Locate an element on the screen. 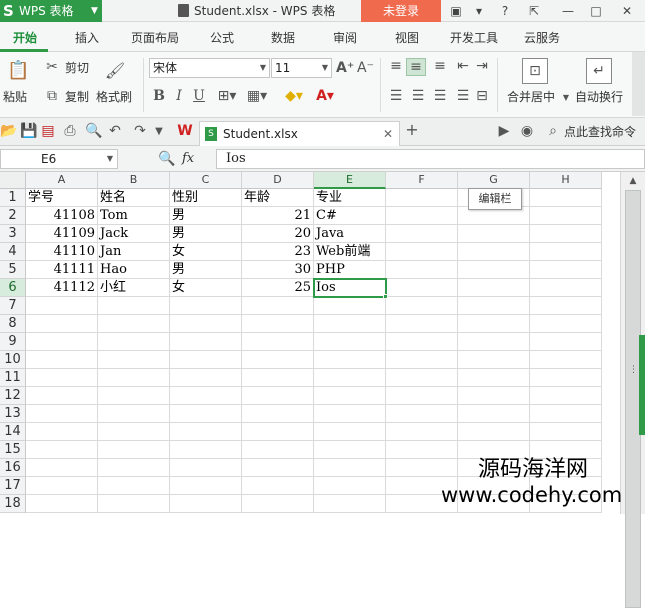  cell-g11 is located at coordinates (494, 378).